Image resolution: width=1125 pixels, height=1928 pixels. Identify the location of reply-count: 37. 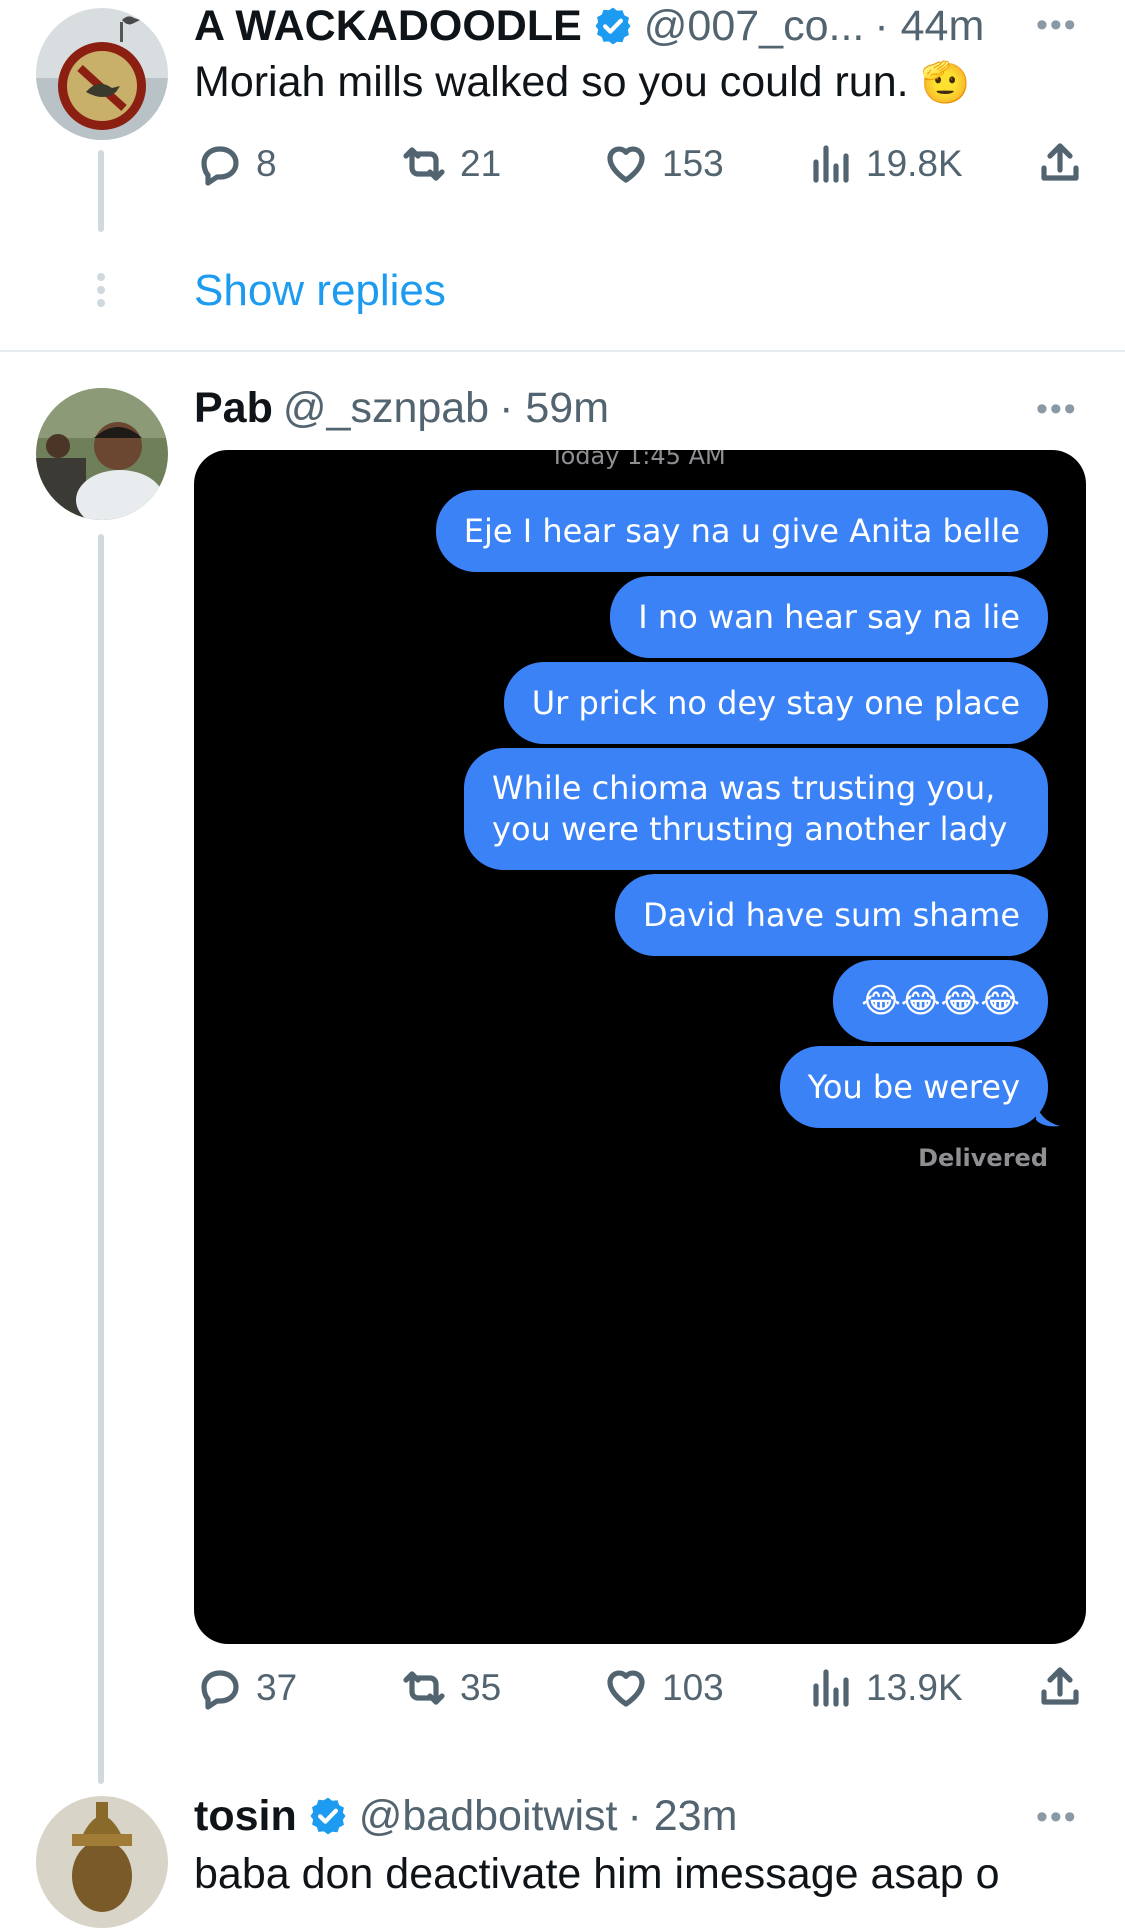
(277, 1687).